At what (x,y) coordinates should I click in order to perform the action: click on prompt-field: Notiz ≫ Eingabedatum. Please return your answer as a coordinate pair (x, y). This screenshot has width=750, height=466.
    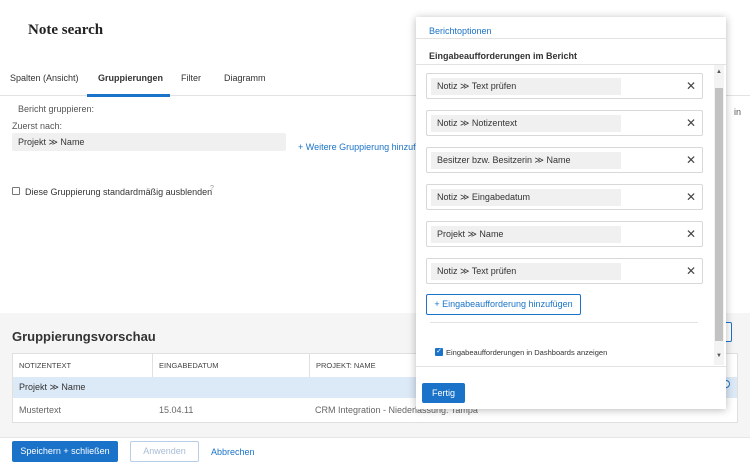
    Looking at the image, I should click on (526, 197).